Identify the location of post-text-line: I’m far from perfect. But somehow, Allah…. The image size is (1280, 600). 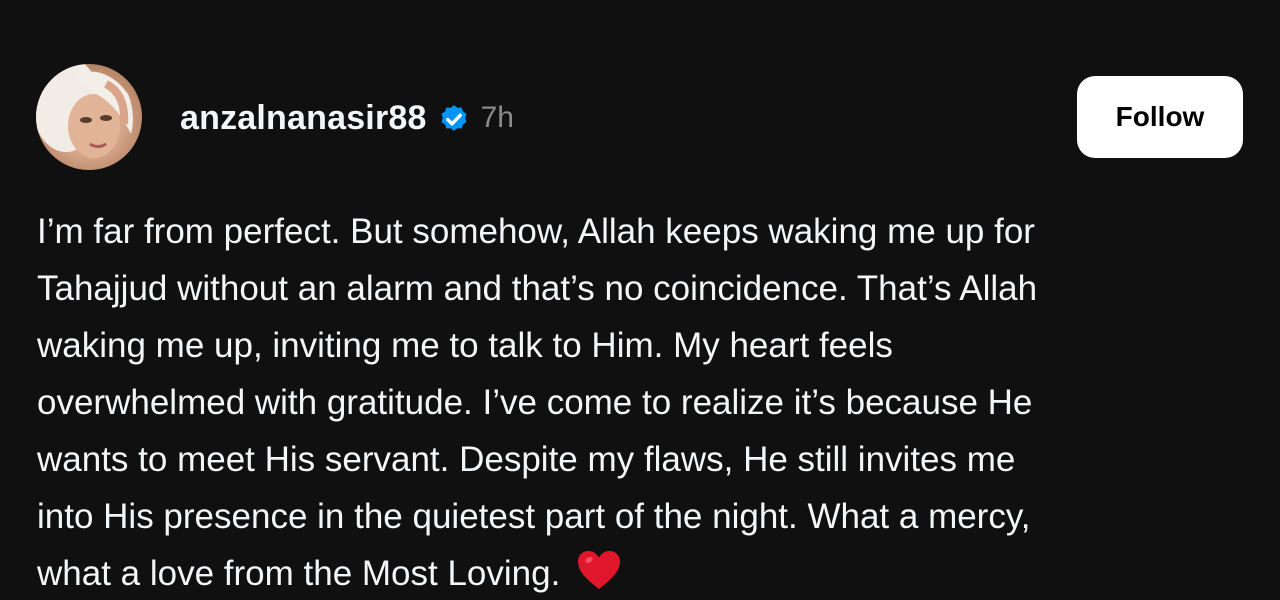
(536, 231).